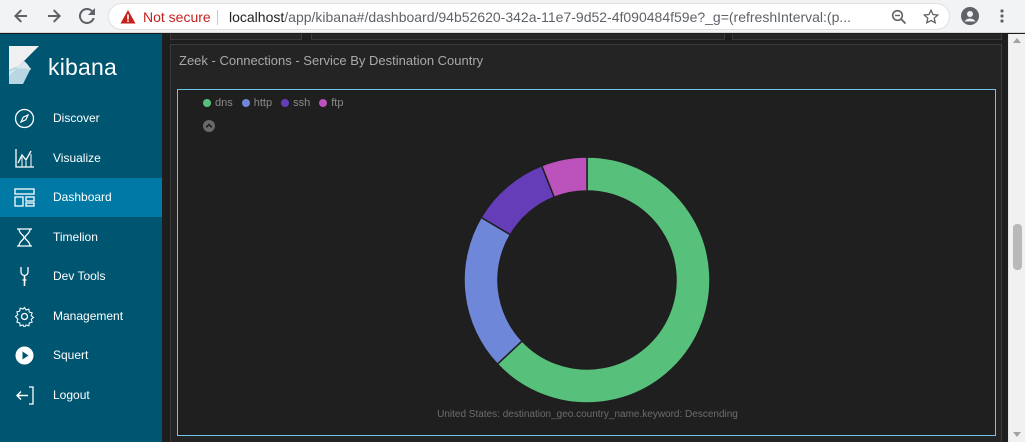  I want to click on kibana-logo-icon, so click(24, 65).